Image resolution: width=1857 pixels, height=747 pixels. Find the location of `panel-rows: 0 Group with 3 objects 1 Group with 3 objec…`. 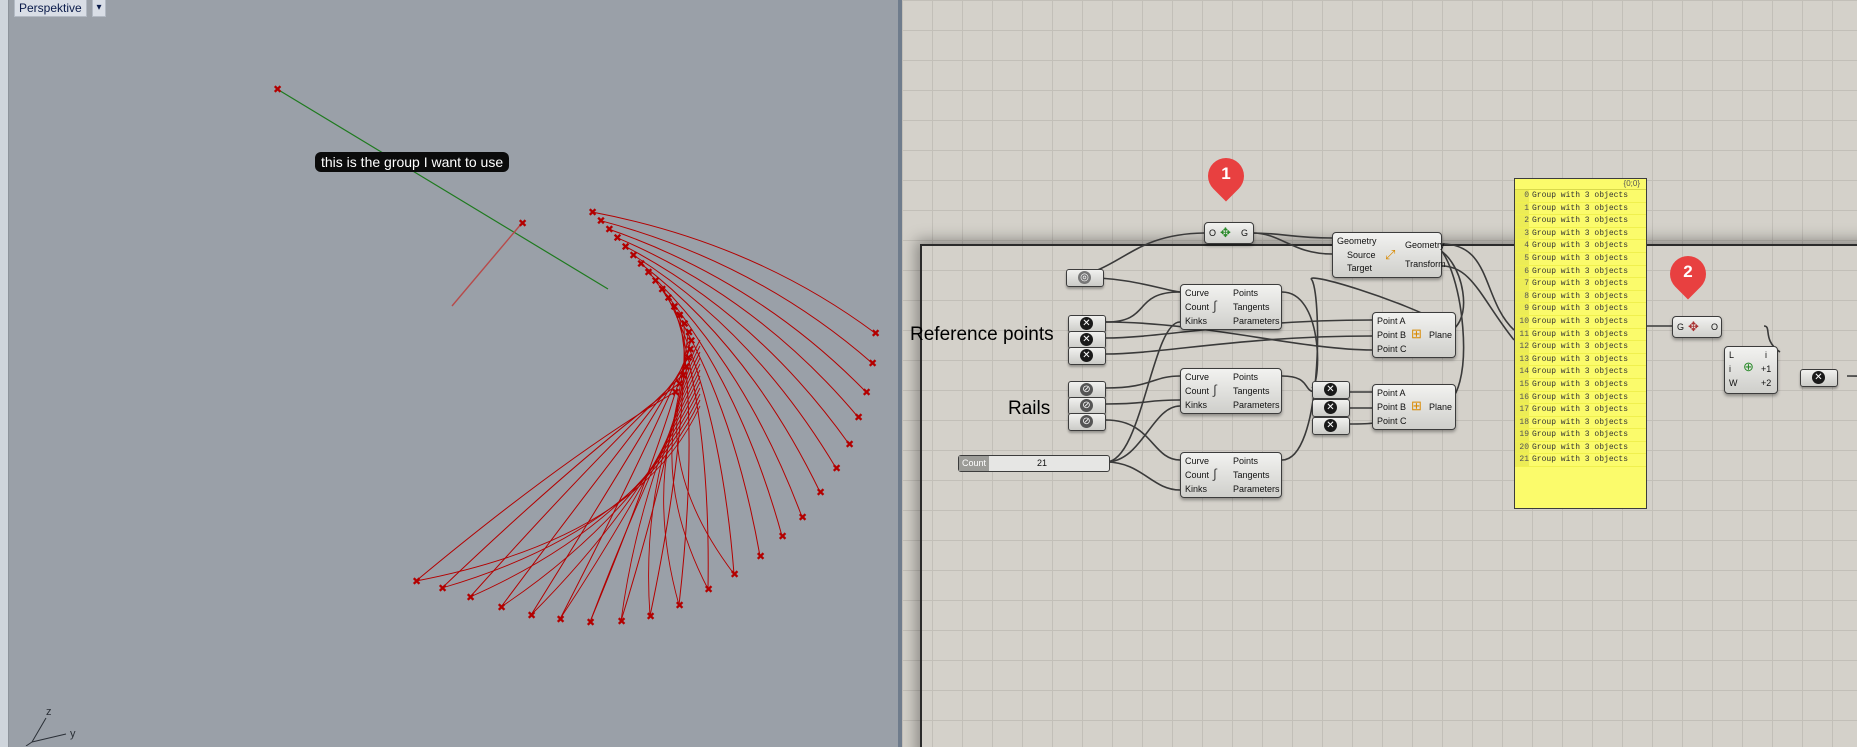

panel-rows: 0 Group with 3 objects 1 Group with 3 objec… is located at coordinates (1580, 329).